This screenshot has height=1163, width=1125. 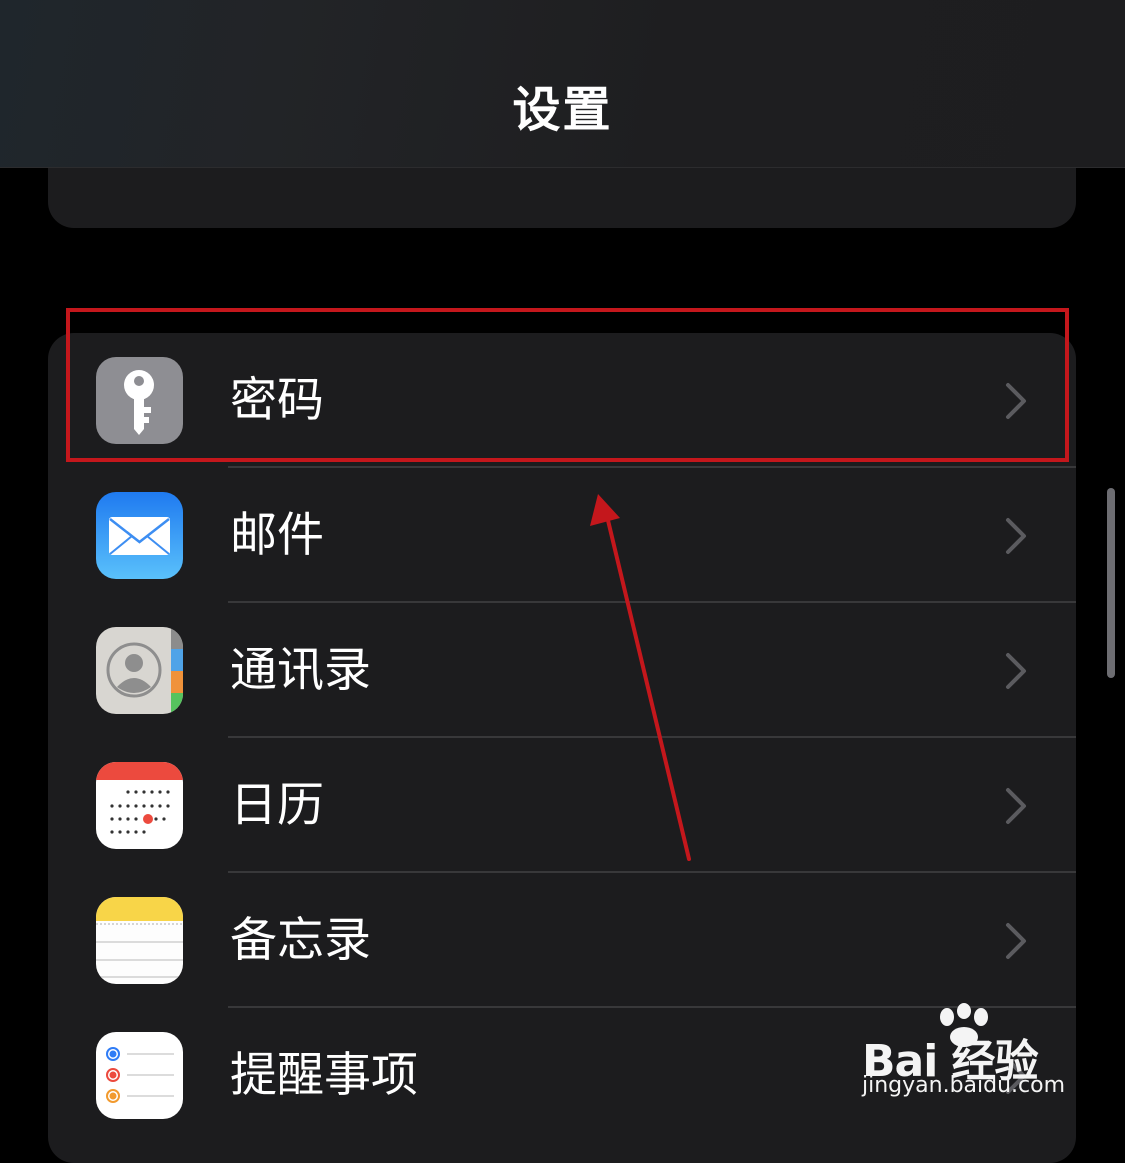 I want to click on watermark: Bai 经验 jingyan.baidu.com, so click(x=967, y=1058).